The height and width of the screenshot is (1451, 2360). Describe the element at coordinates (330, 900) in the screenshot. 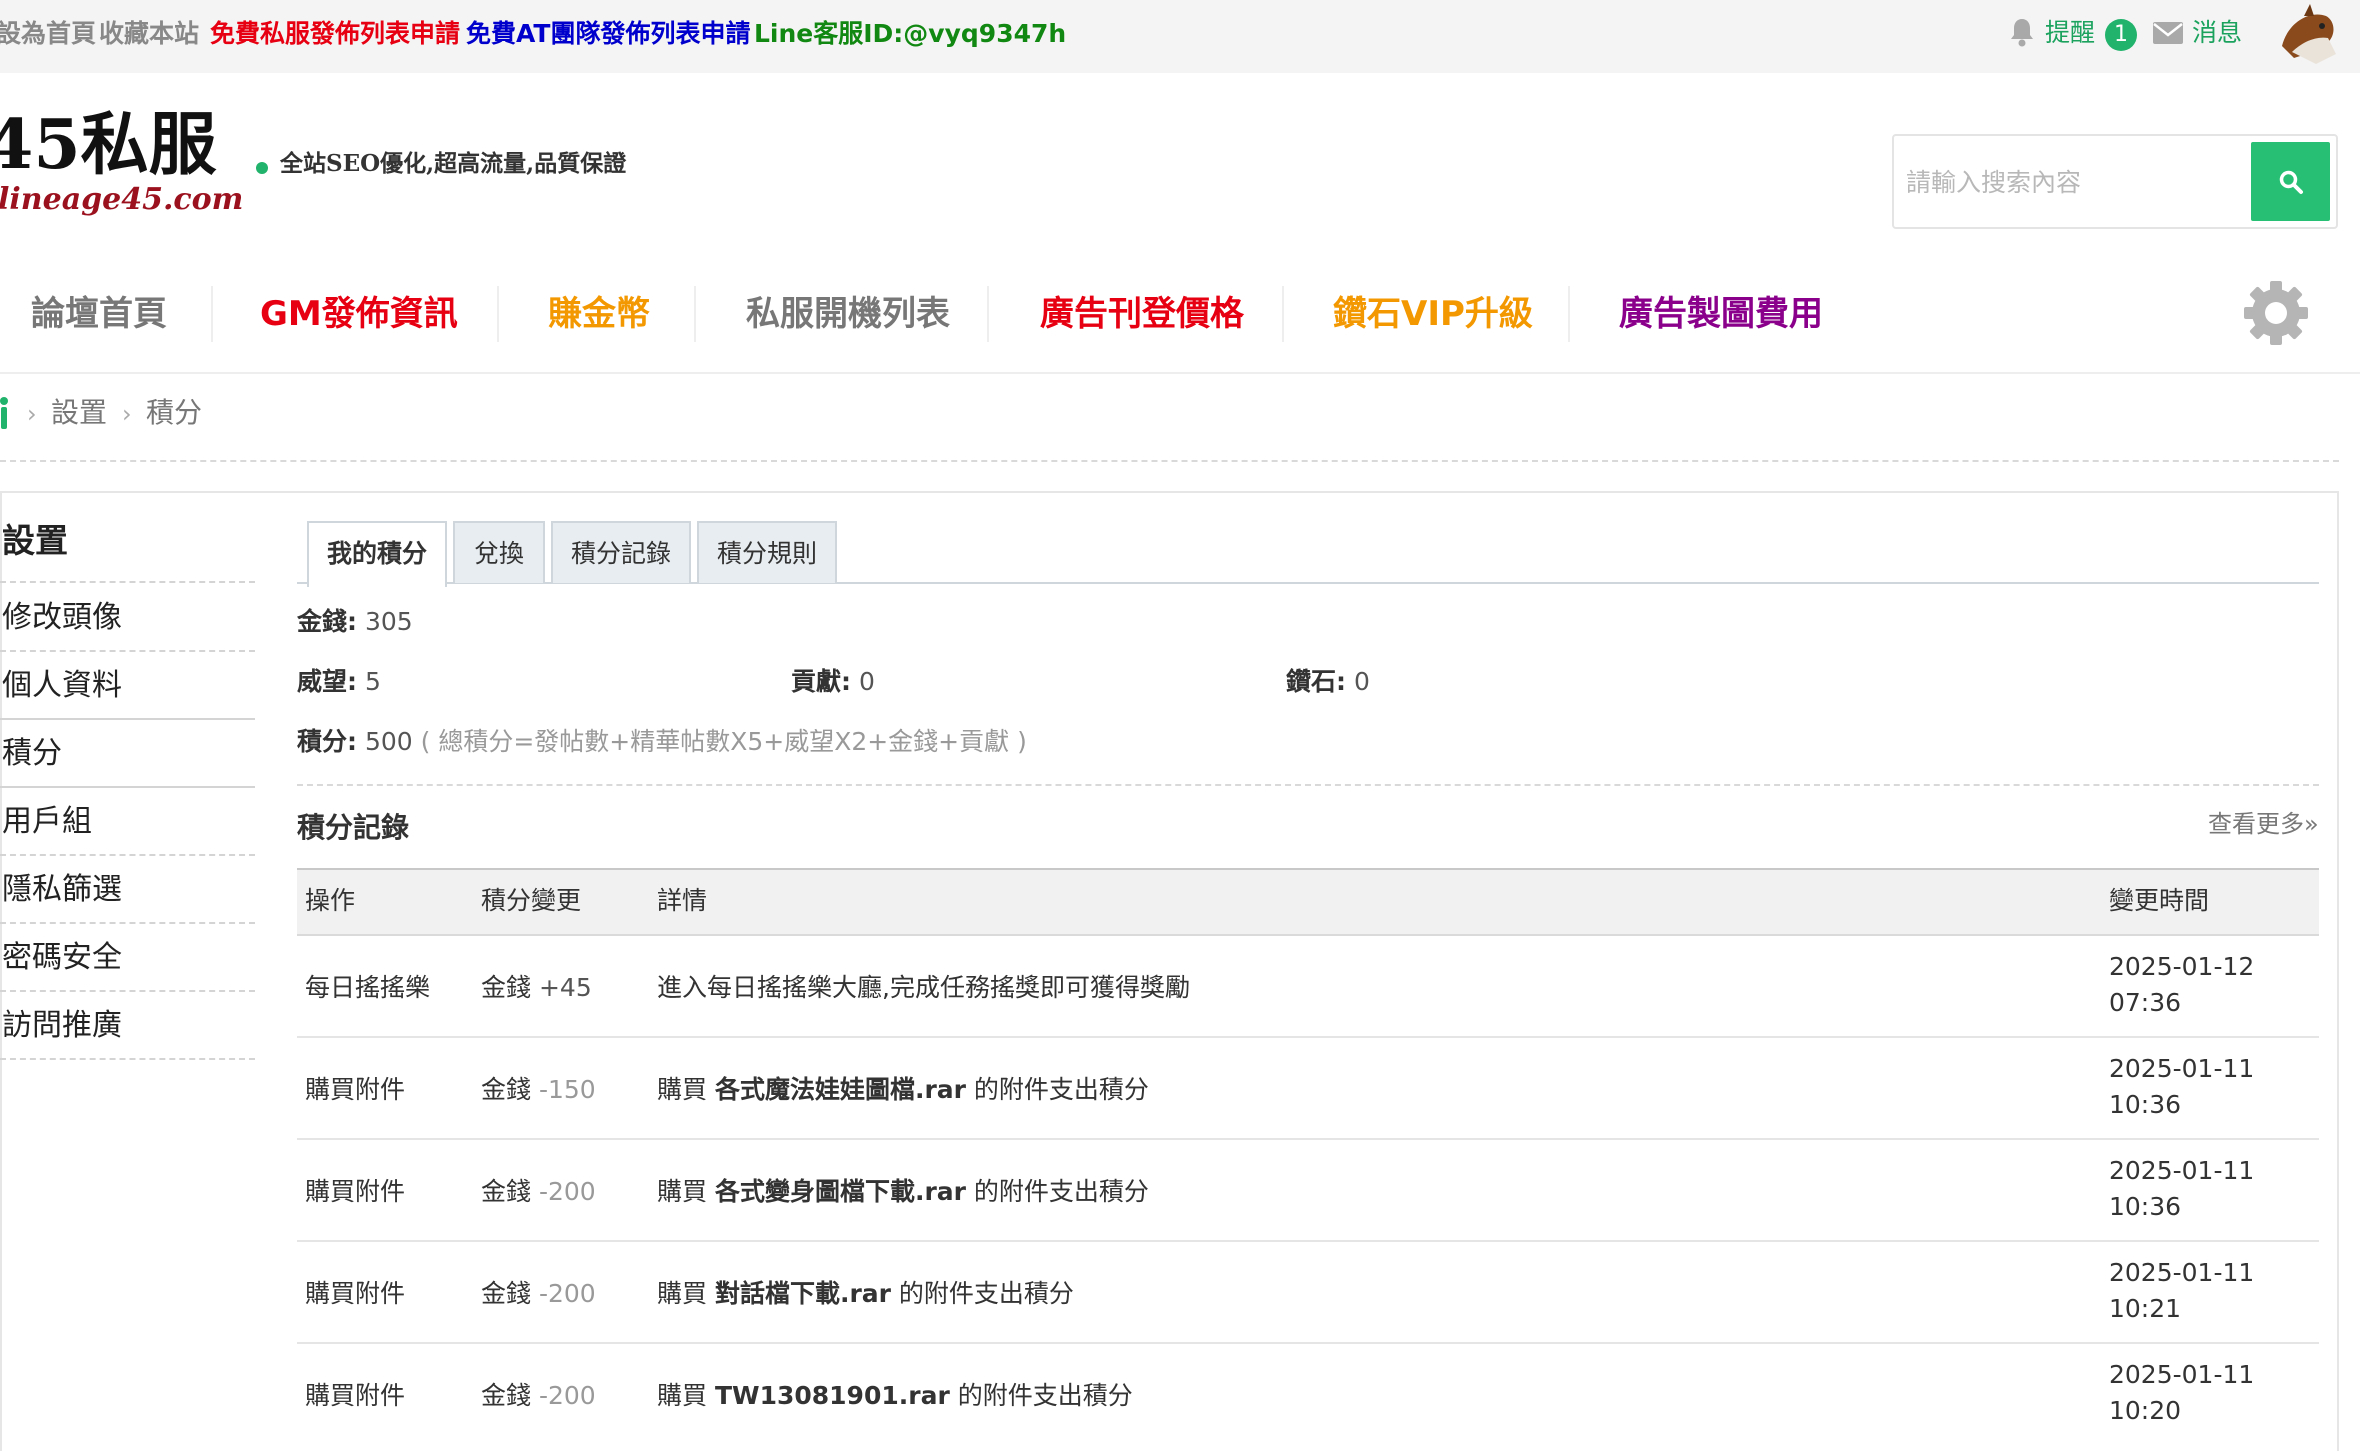

I see `column-header-operation: 操作` at that location.